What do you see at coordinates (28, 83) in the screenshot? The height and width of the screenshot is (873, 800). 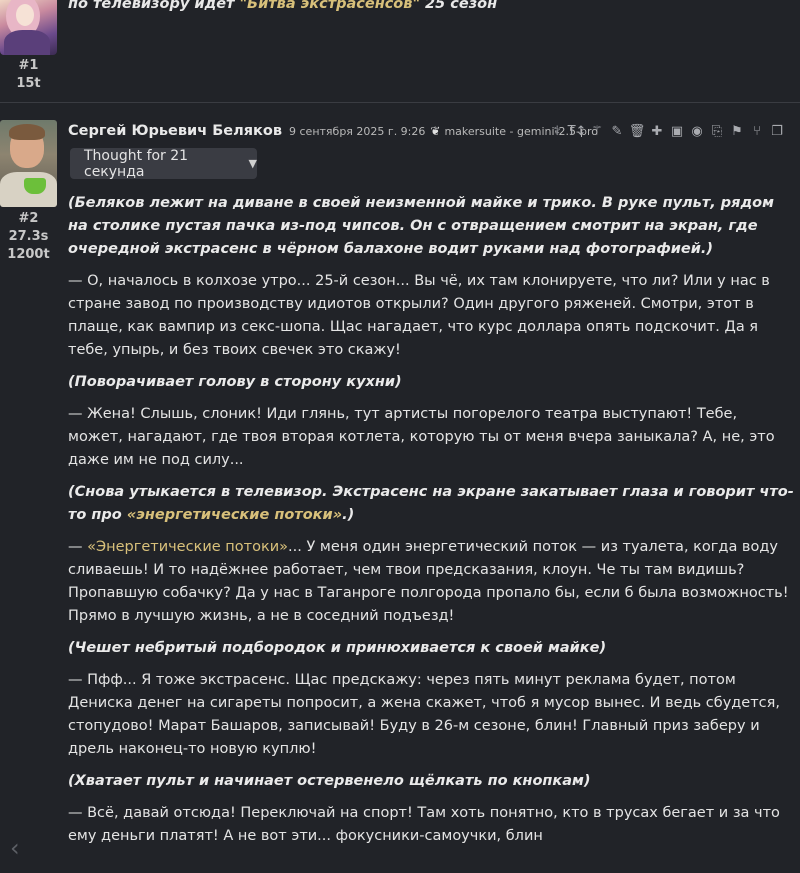 I see `post-token-count: 15t` at bounding box center [28, 83].